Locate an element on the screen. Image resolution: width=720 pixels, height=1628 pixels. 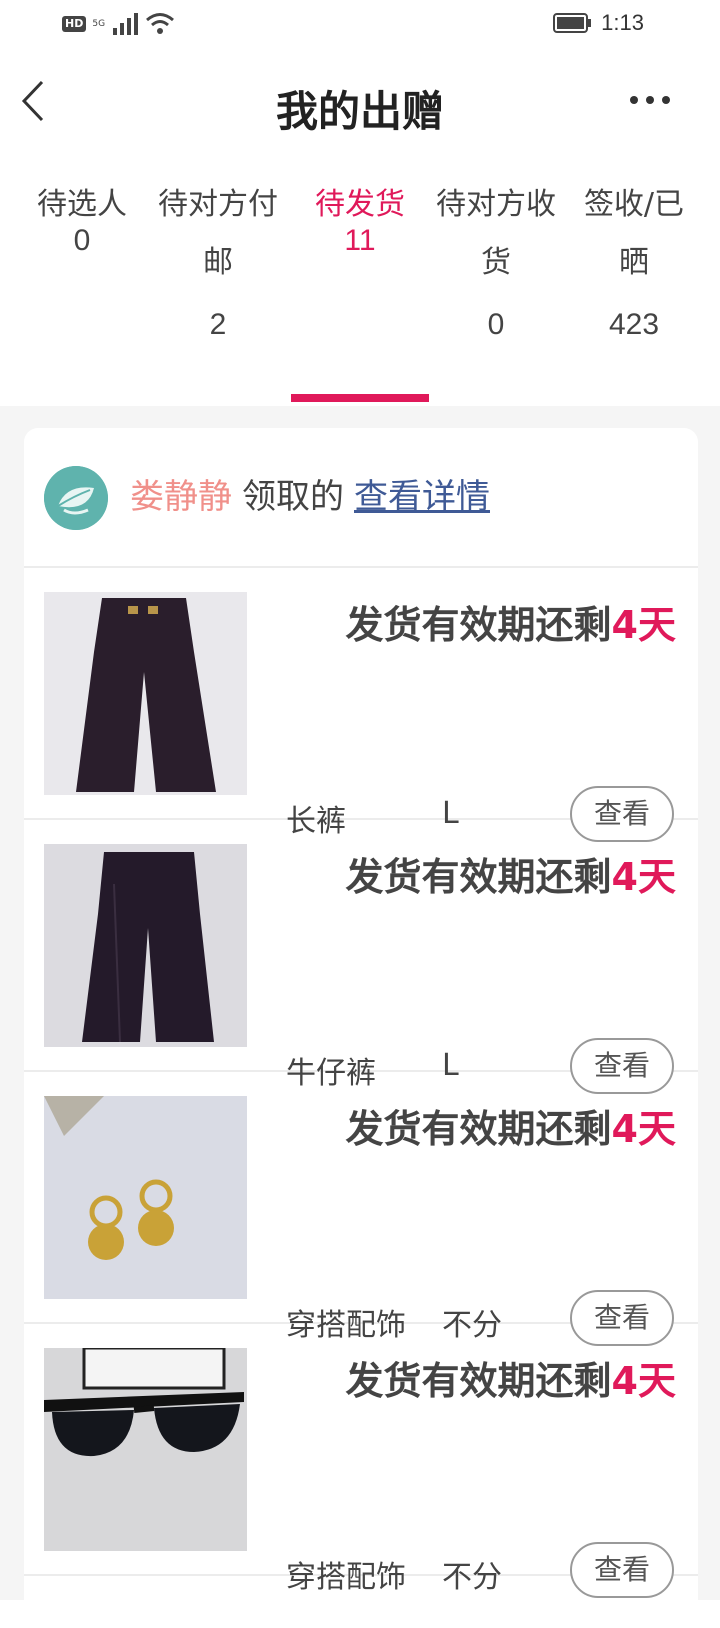
tab-signed-shared: 签收/已 晒 423 is located at coordinates (634, 261).